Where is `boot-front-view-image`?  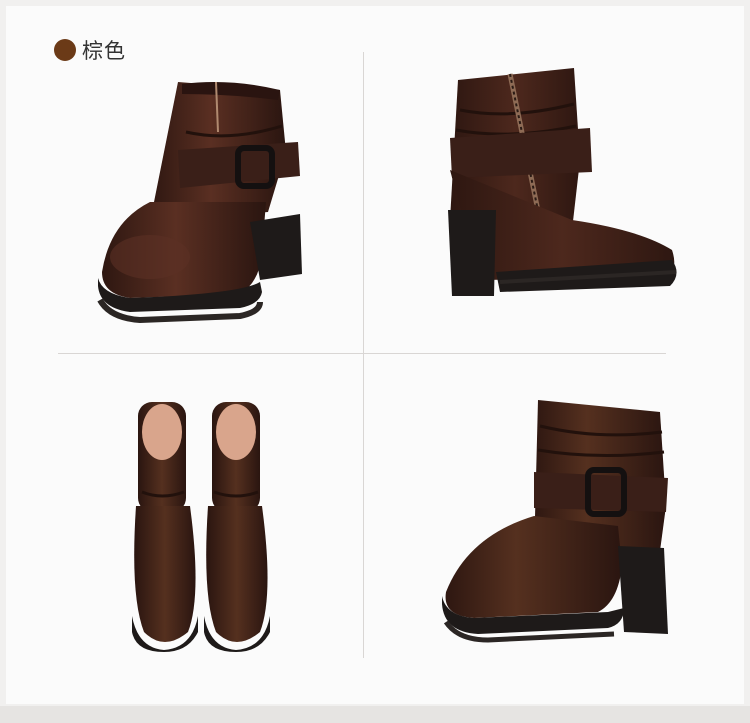 boot-front-view-image is located at coordinates (200, 203).